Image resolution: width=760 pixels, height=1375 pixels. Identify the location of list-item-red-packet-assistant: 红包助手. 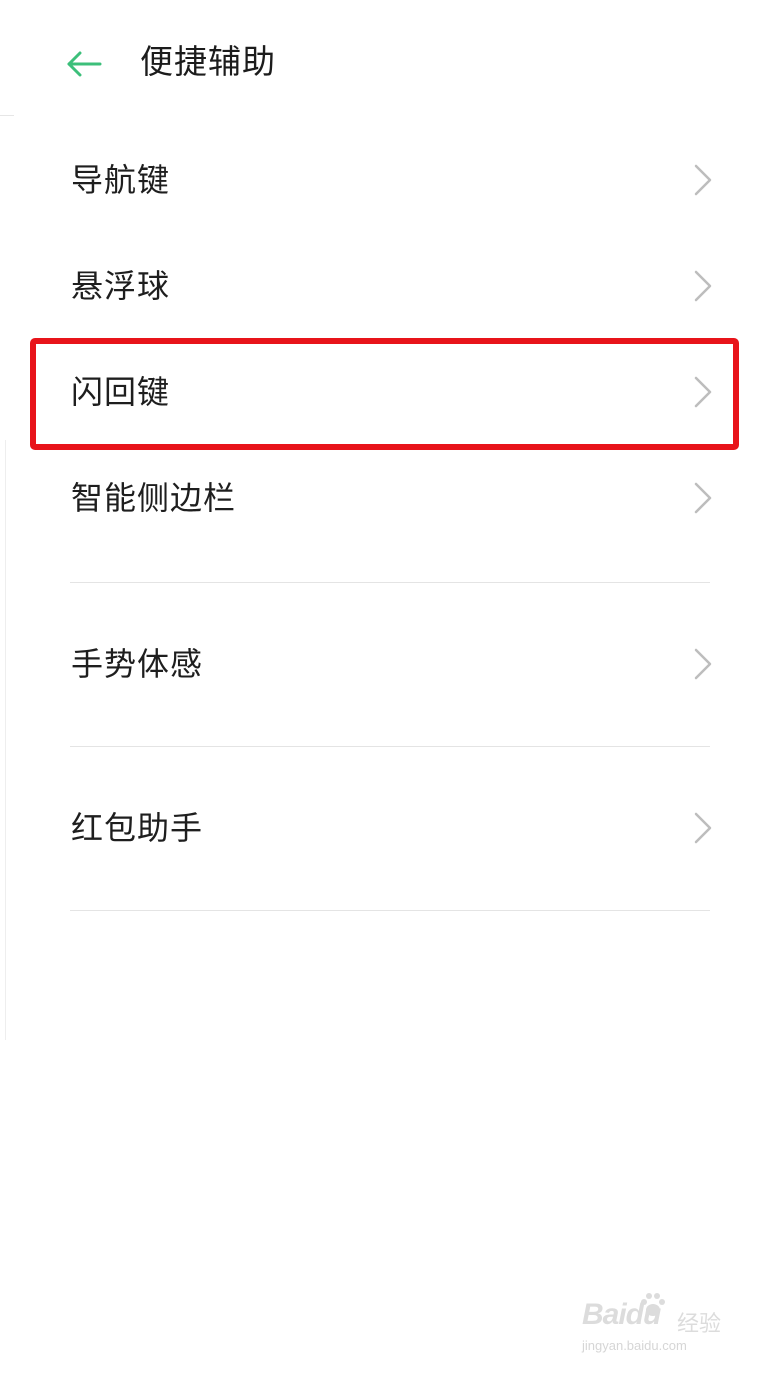
(380, 828).